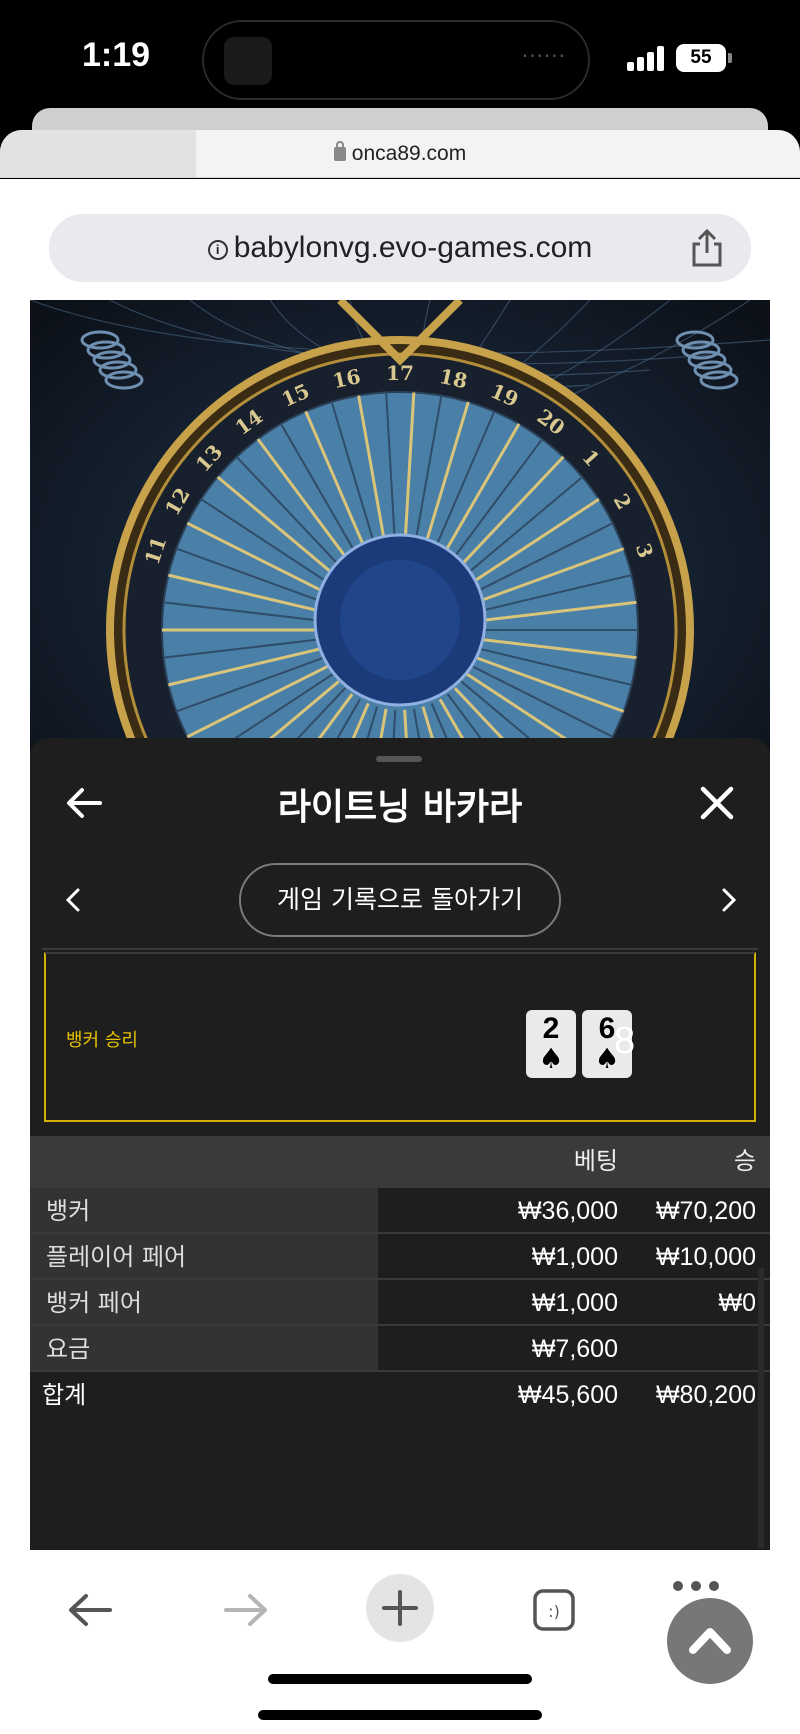 This screenshot has height=1734, width=800. Describe the element at coordinates (204, 1348) in the screenshot. I see `row-label: 요금` at that location.